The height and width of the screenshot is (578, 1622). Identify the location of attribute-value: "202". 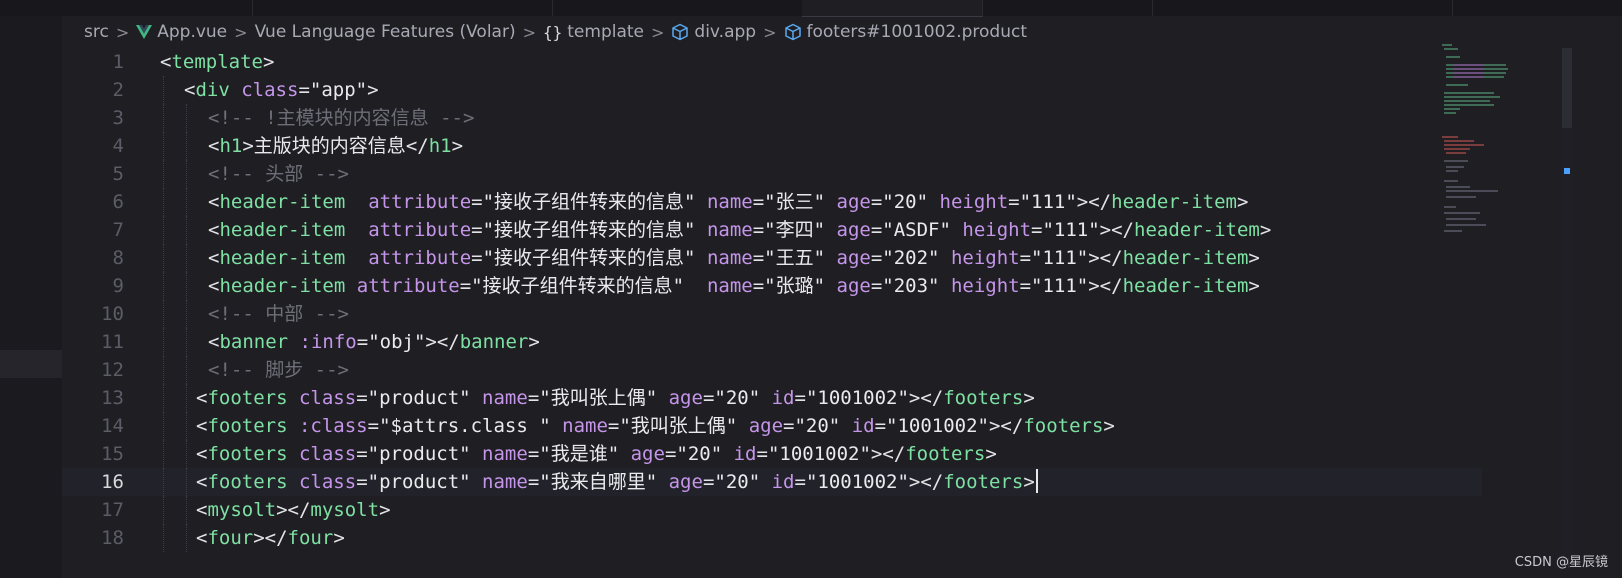
(911, 258).